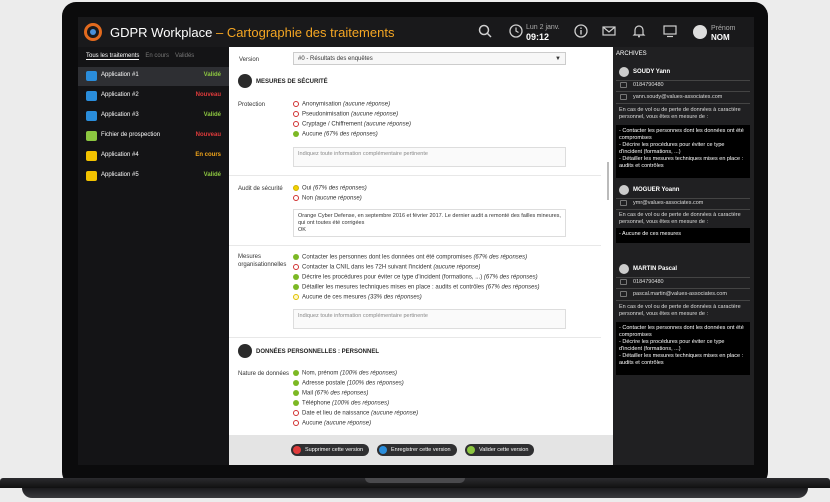  What do you see at coordinates (417, 450) in the screenshot?
I see `save-version-button: Enregistrer cette version` at bounding box center [417, 450].